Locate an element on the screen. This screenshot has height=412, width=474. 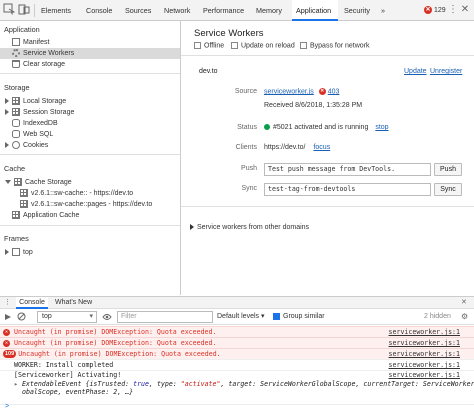
inspect-element-icon is located at coordinates (9, 10).